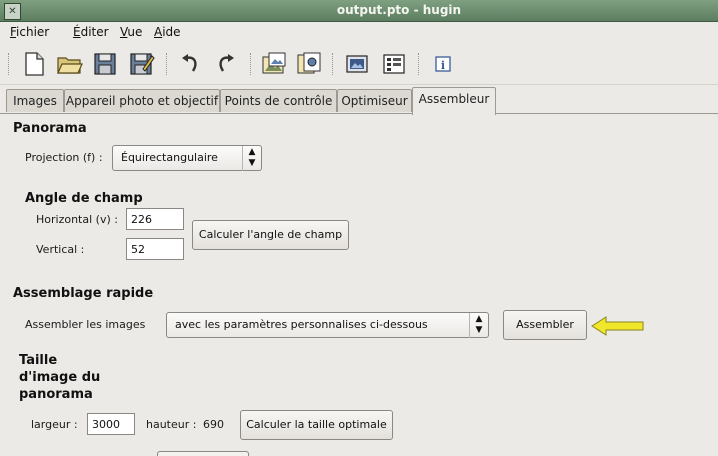 This screenshot has height=456, width=718. Describe the element at coordinates (69, 64) in the screenshot. I see `open-folder-icon` at that location.